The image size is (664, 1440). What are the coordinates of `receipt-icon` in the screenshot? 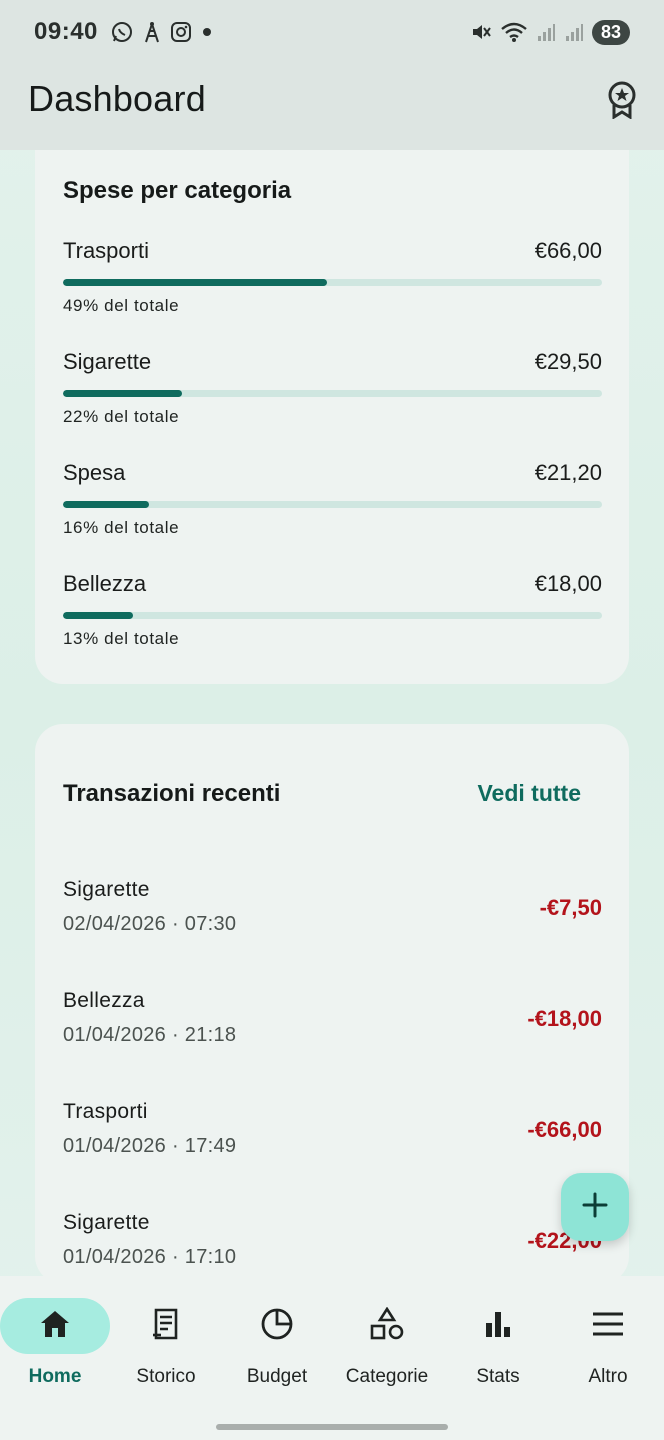 It's located at (166, 1326).